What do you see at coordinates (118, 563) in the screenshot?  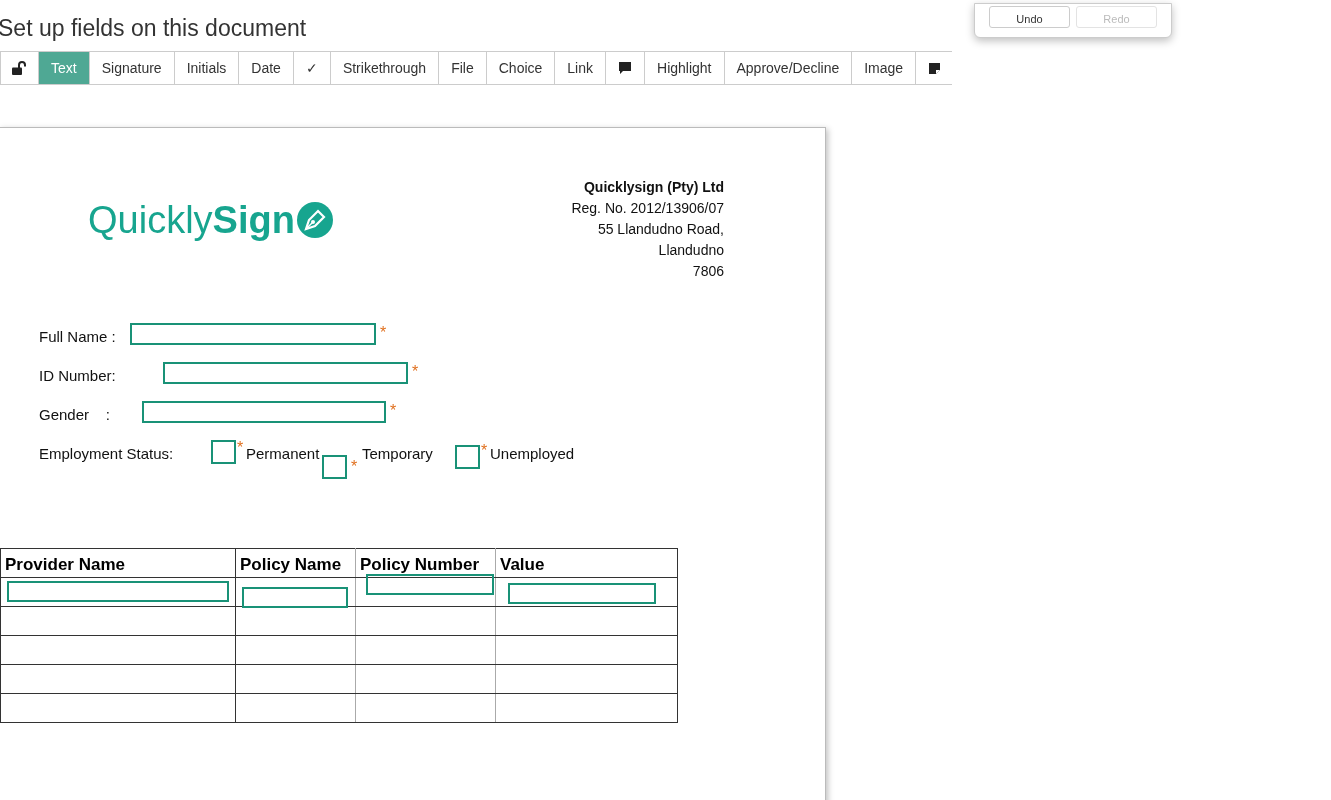 I see `column-header: Provider Name` at bounding box center [118, 563].